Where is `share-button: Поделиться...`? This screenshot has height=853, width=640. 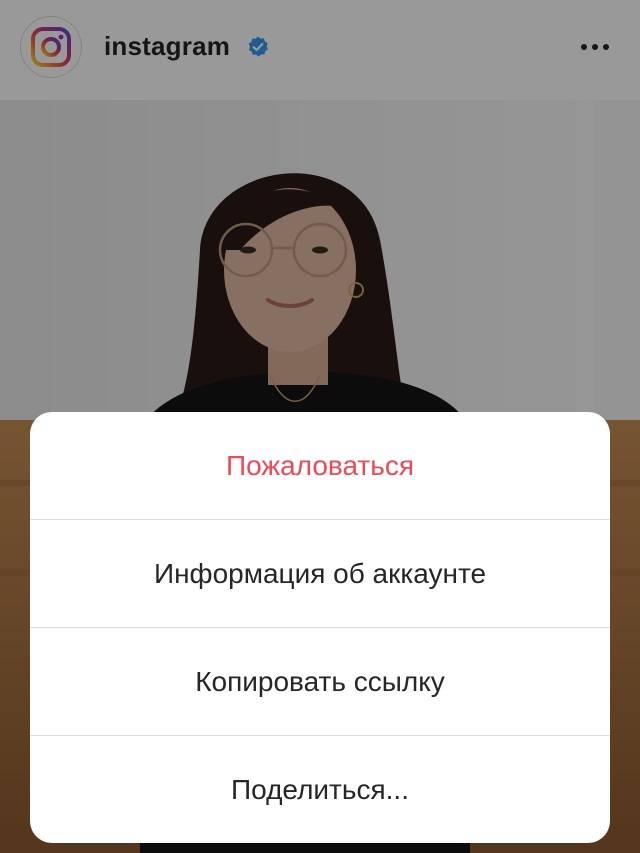
share-button: Поделиться... is located at coordinates (320, 789).